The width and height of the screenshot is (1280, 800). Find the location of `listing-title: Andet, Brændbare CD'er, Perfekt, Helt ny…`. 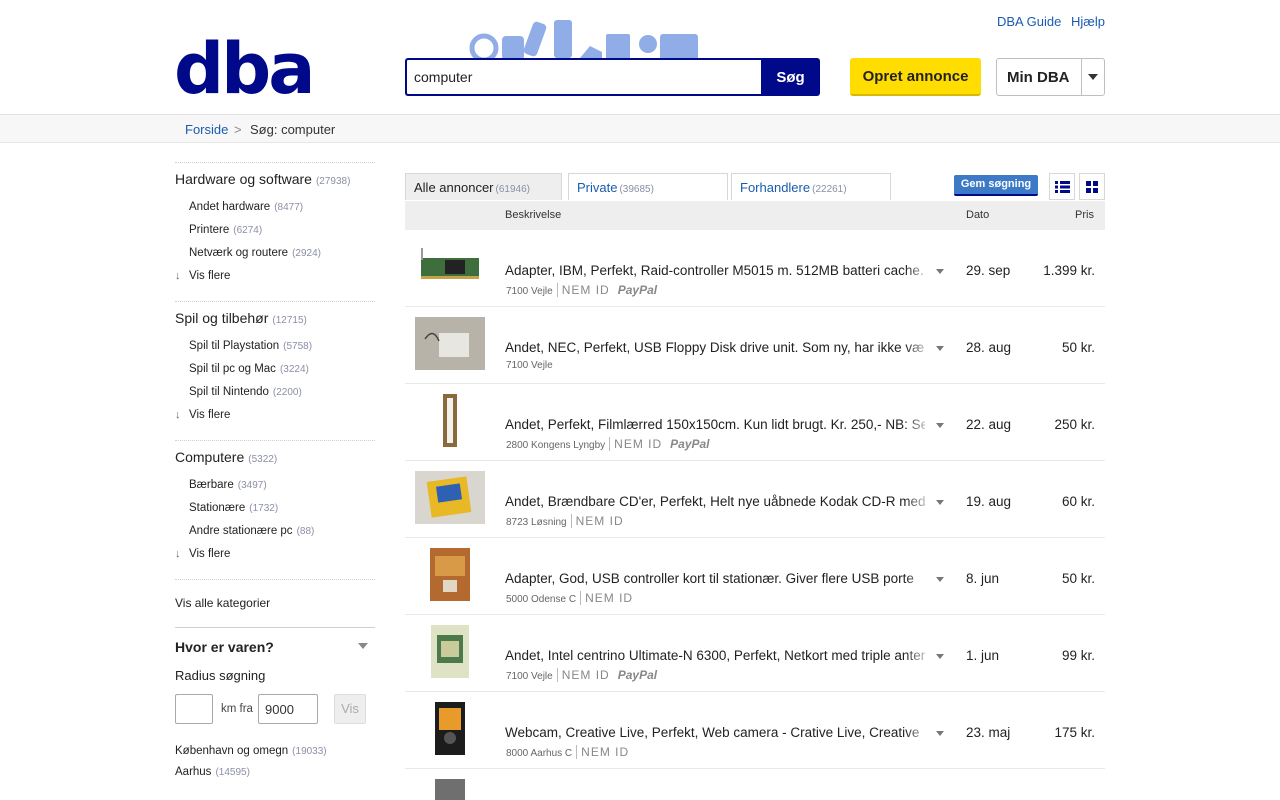

listing-title: Andet, Brændbare CD'er, Perfekt, Helt ny… is located at coordinates (715, 501).